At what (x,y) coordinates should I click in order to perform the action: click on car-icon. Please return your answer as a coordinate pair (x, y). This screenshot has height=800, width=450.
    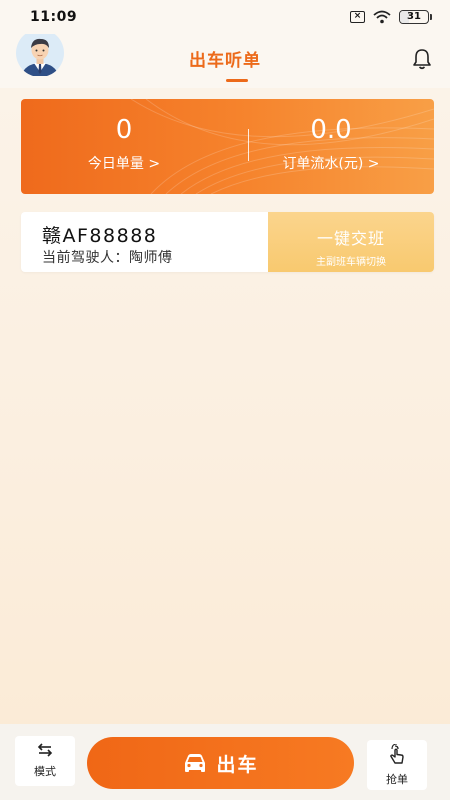
    Looking at the image, I should click on (195, 763).